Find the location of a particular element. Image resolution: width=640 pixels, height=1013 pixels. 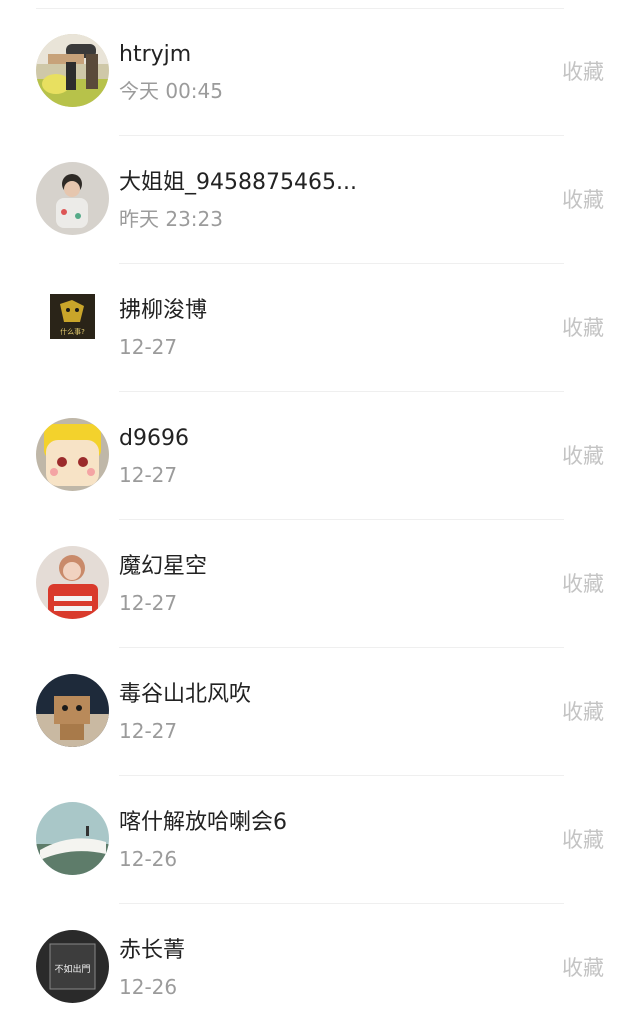

avatar-cartoon-face-icon is located at coordinates (72, 454).